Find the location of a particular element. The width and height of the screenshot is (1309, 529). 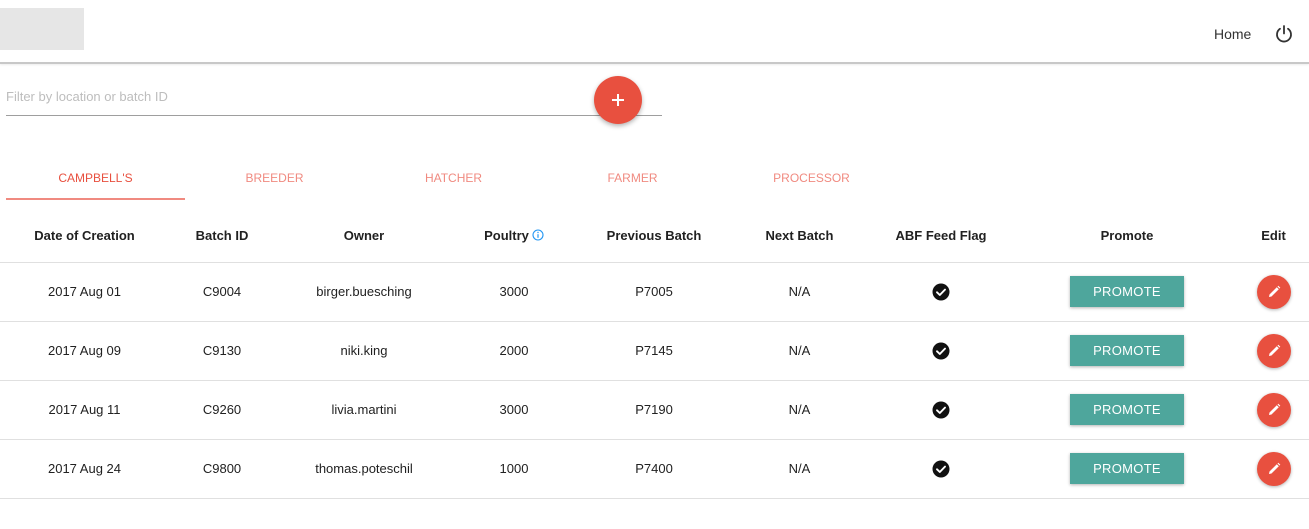

column-header-edit: Edit is located at coordinates (1273, 236).